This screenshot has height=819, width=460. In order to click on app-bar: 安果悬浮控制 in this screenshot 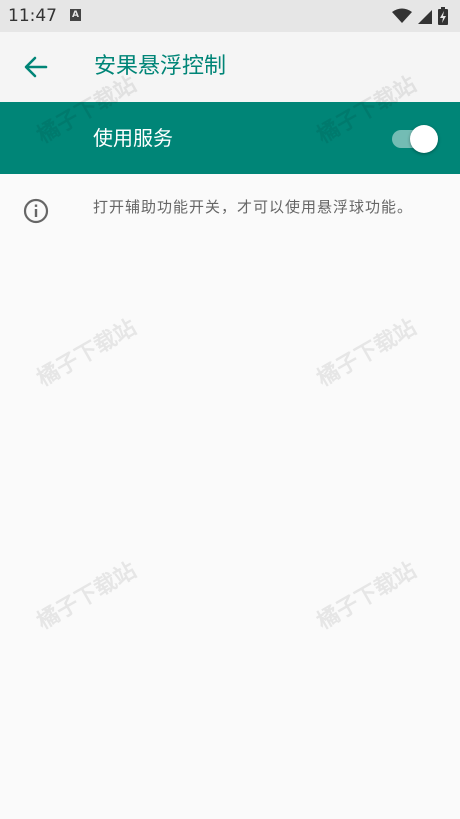, I will do `click(230, 67)`.